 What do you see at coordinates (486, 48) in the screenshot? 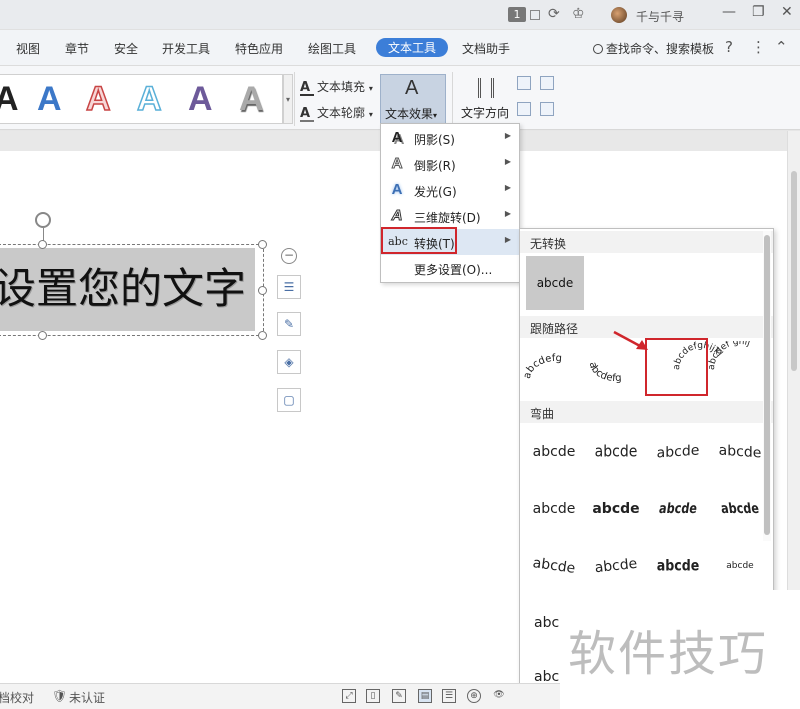
I see `tab-doc-assistant: 文档助手` at bounding box center [486, 48].